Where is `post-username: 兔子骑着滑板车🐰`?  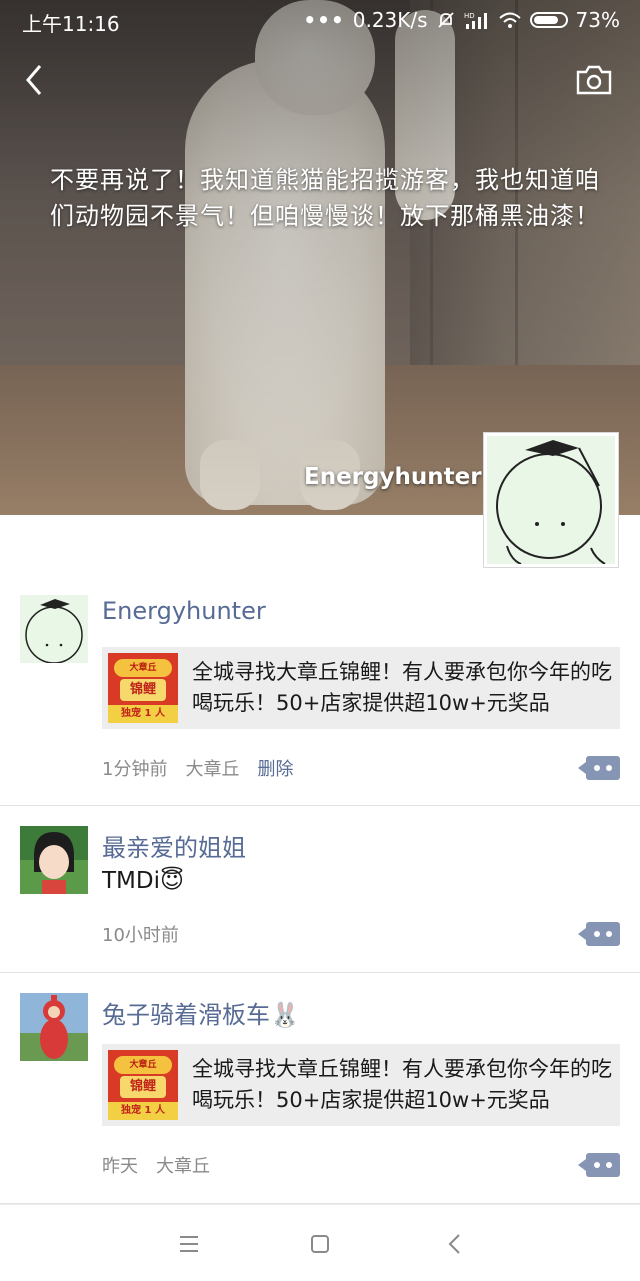
post-username: 兔子骑着滑板车🐰 is located at coordinates (201, 1012).